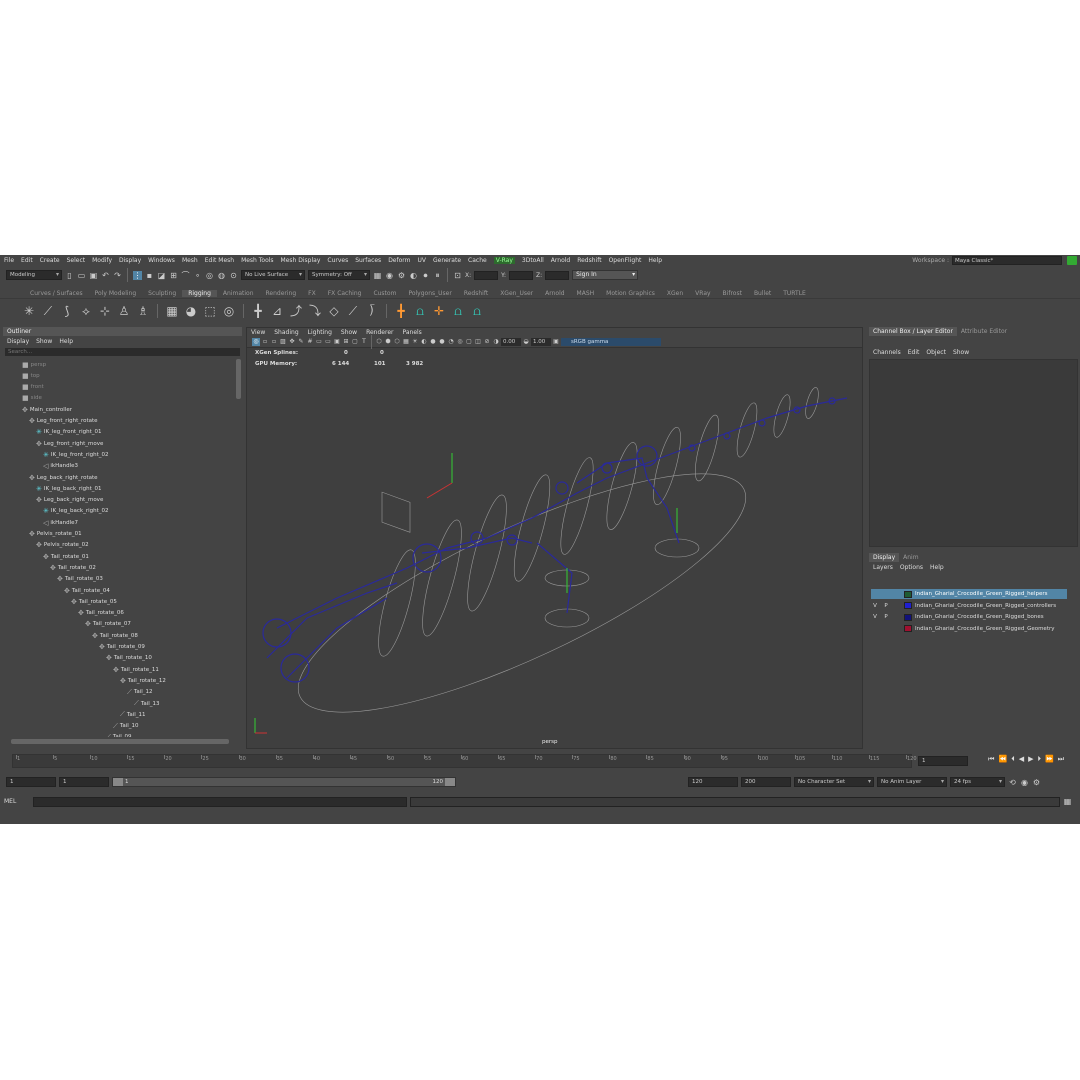 The height and width of the screenshot is (1080, 1080). I want to click on create-joints-icon: ✳, so click(29, 311).